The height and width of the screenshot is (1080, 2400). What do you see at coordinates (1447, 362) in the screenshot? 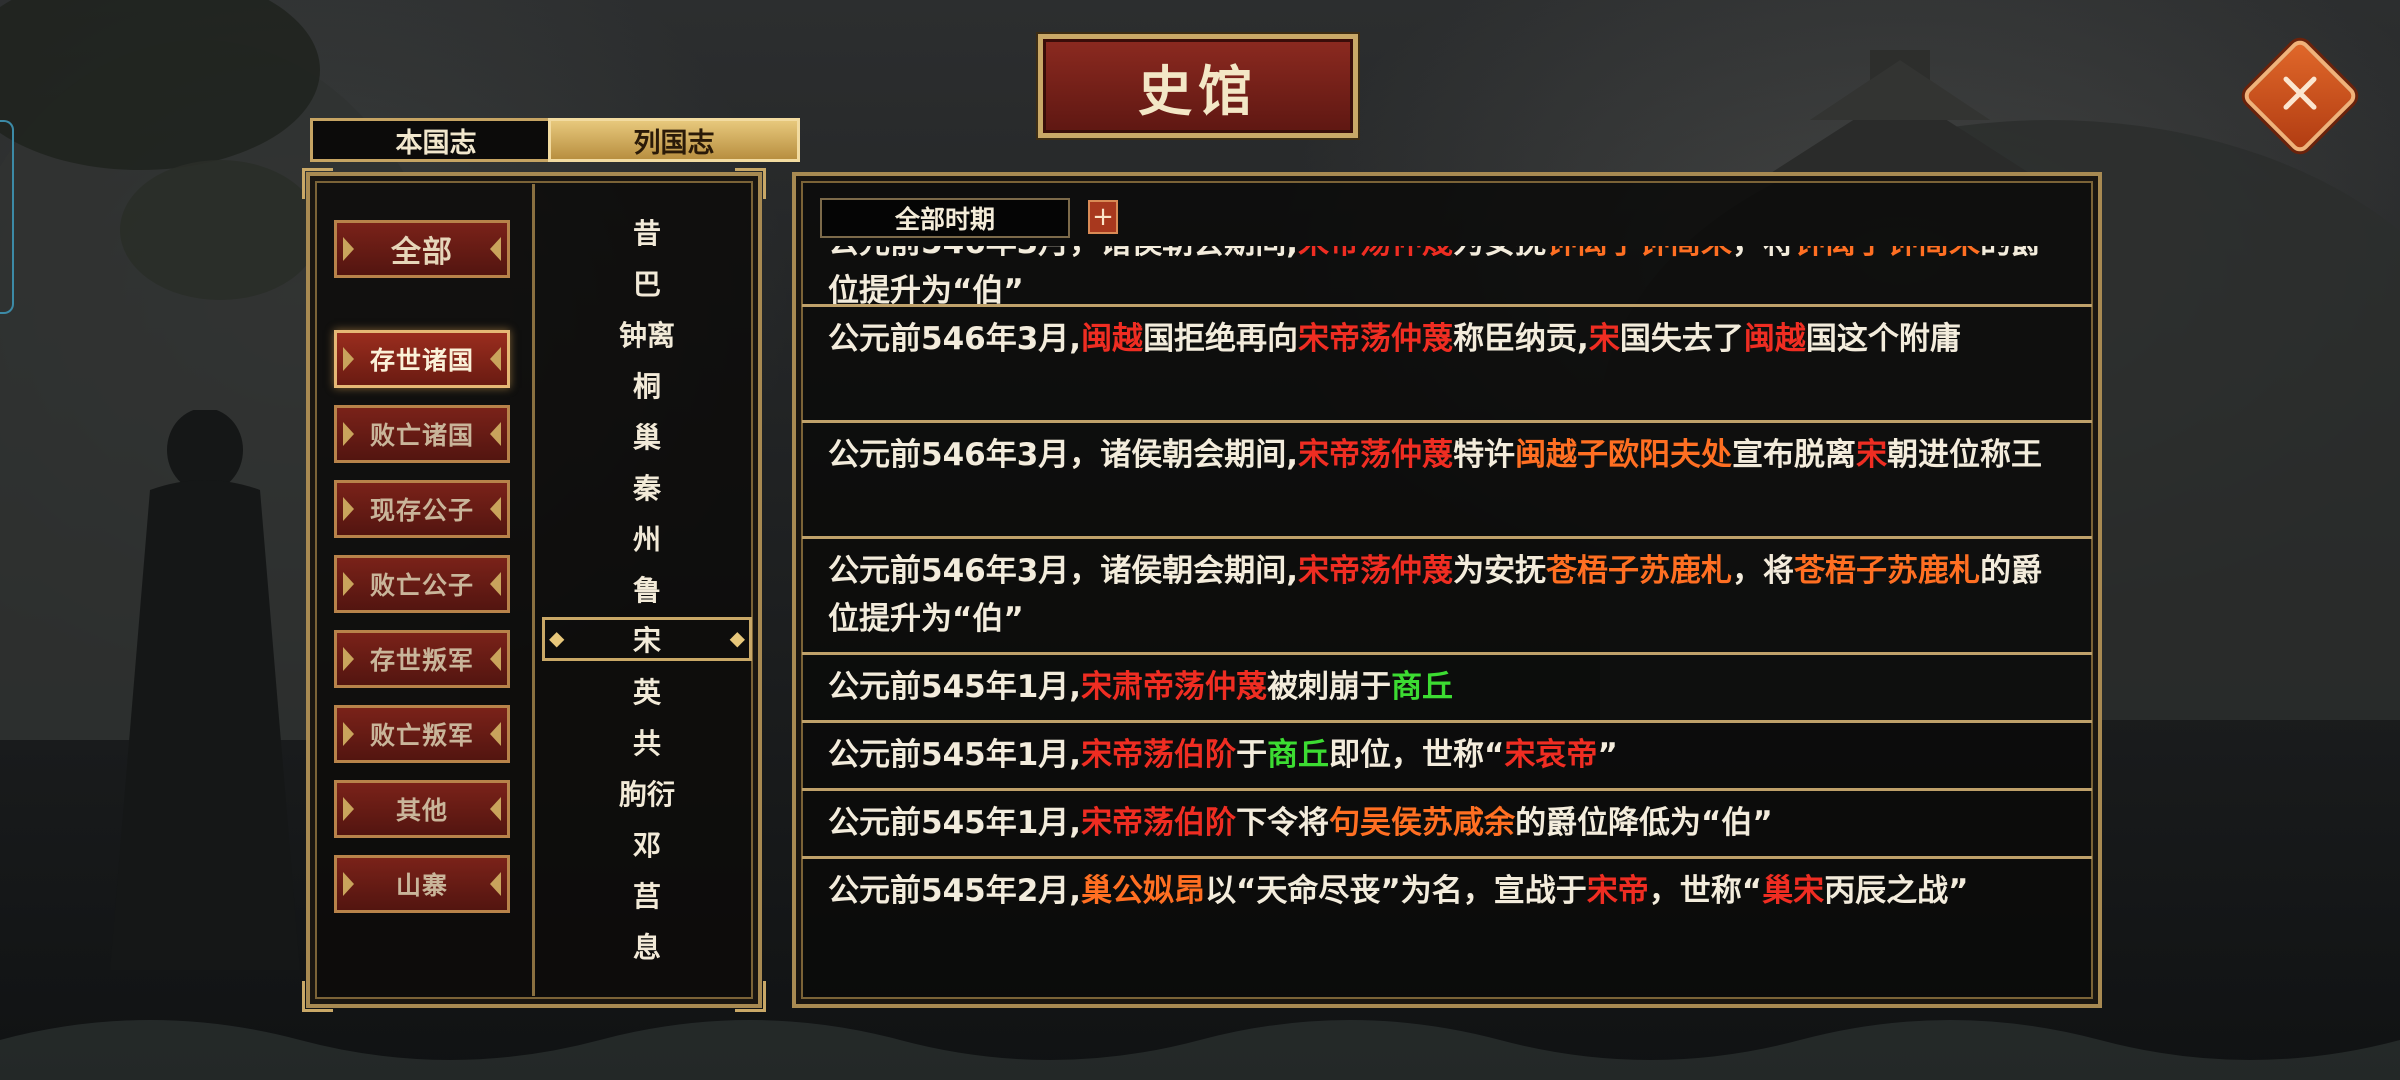
I see `history-entry: 公元前546年3月,闽越国拒绝再向宋帝荡仲蔑称臣纳贡,宋国失去了闽越国这个附庸` at bounding box center [1447, 362].